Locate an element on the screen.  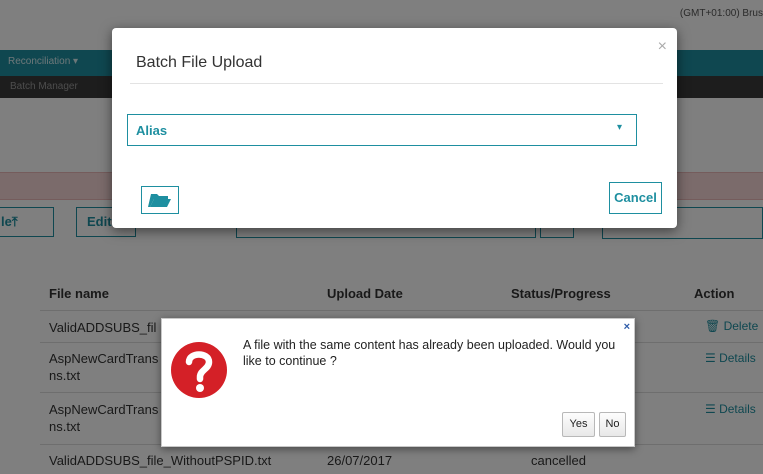
folder-open-icon is located at coordinates (159, 200).